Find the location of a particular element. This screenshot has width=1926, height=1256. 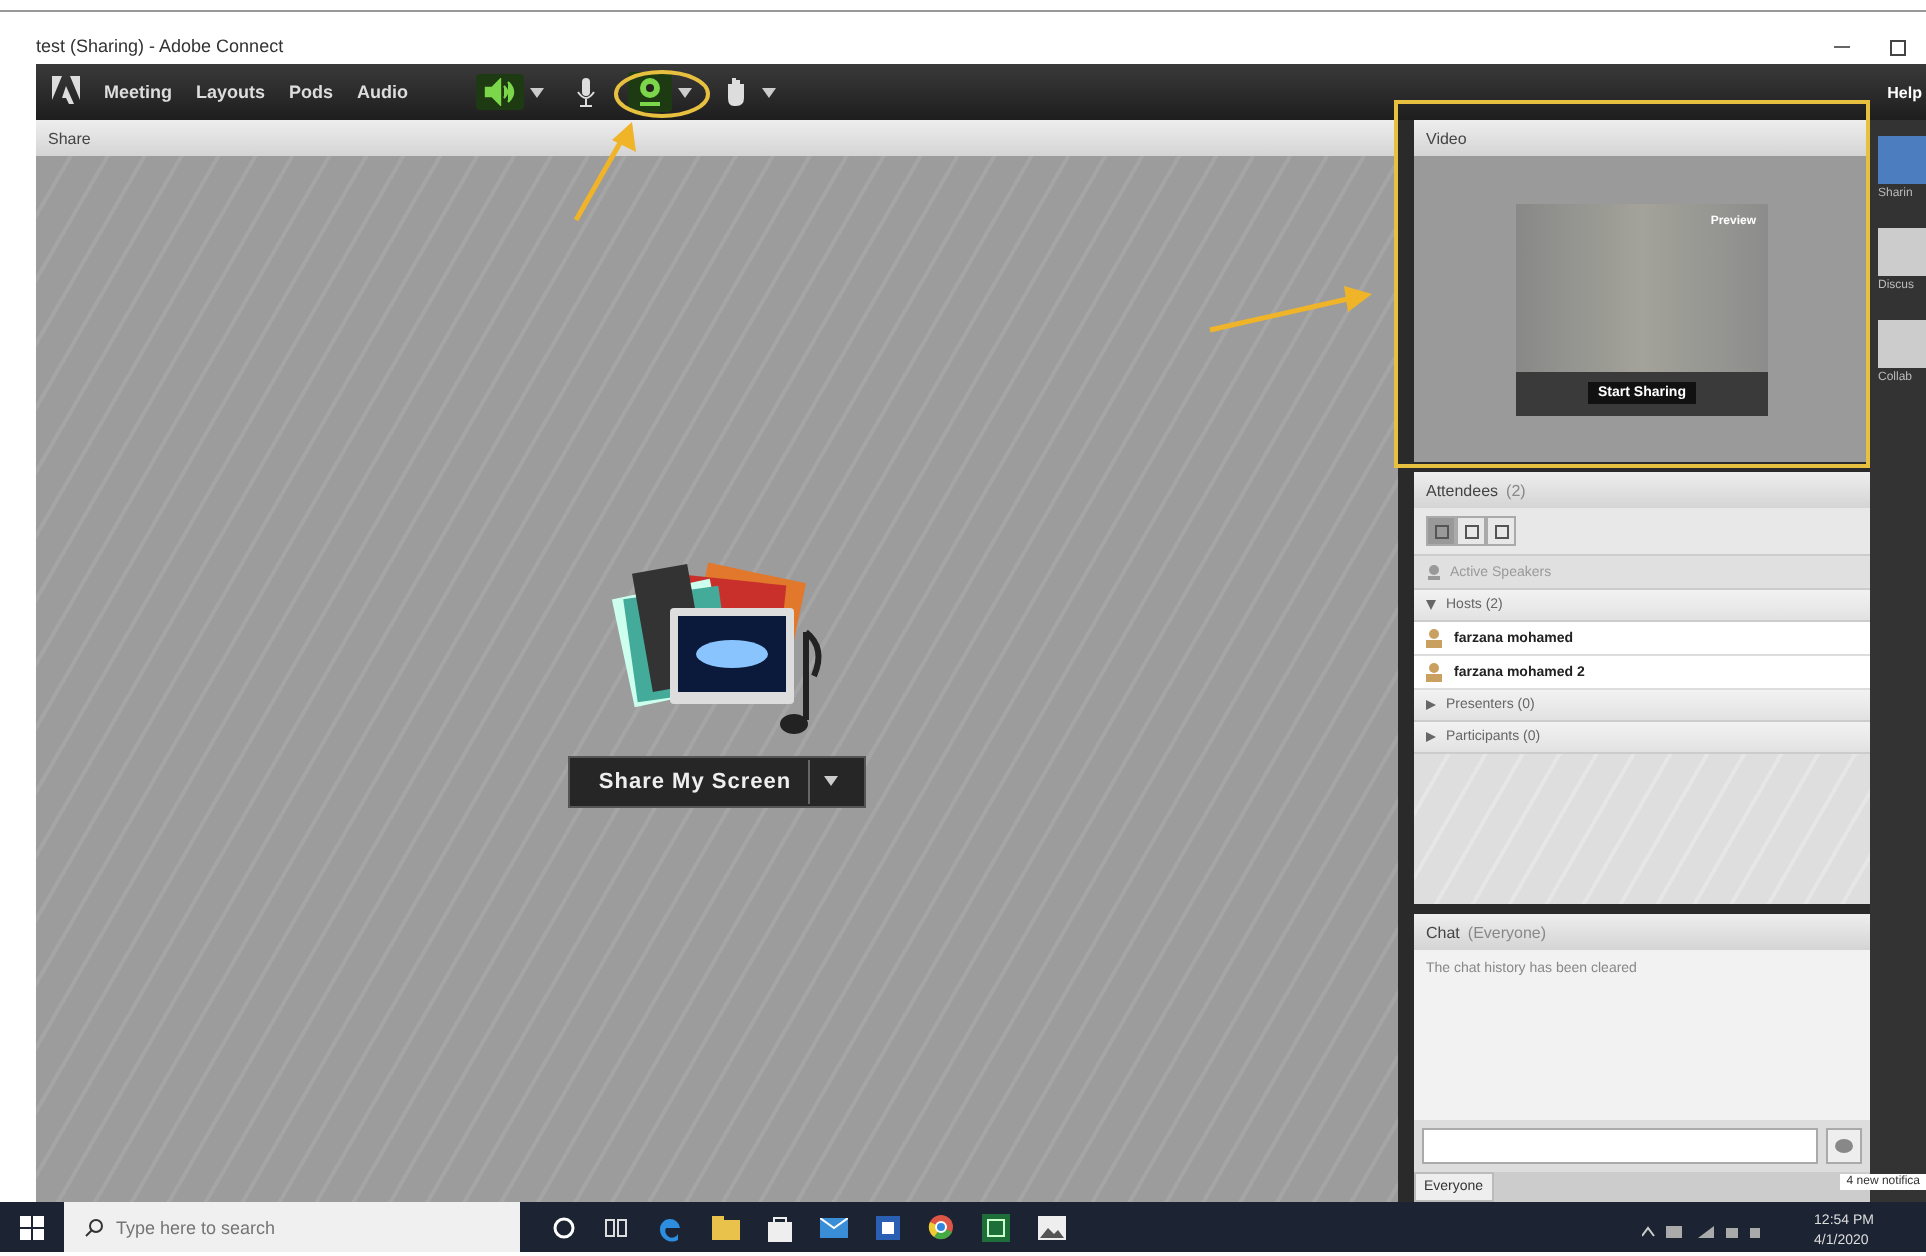

menu-item: Audio is located at coordinates (383, 92).